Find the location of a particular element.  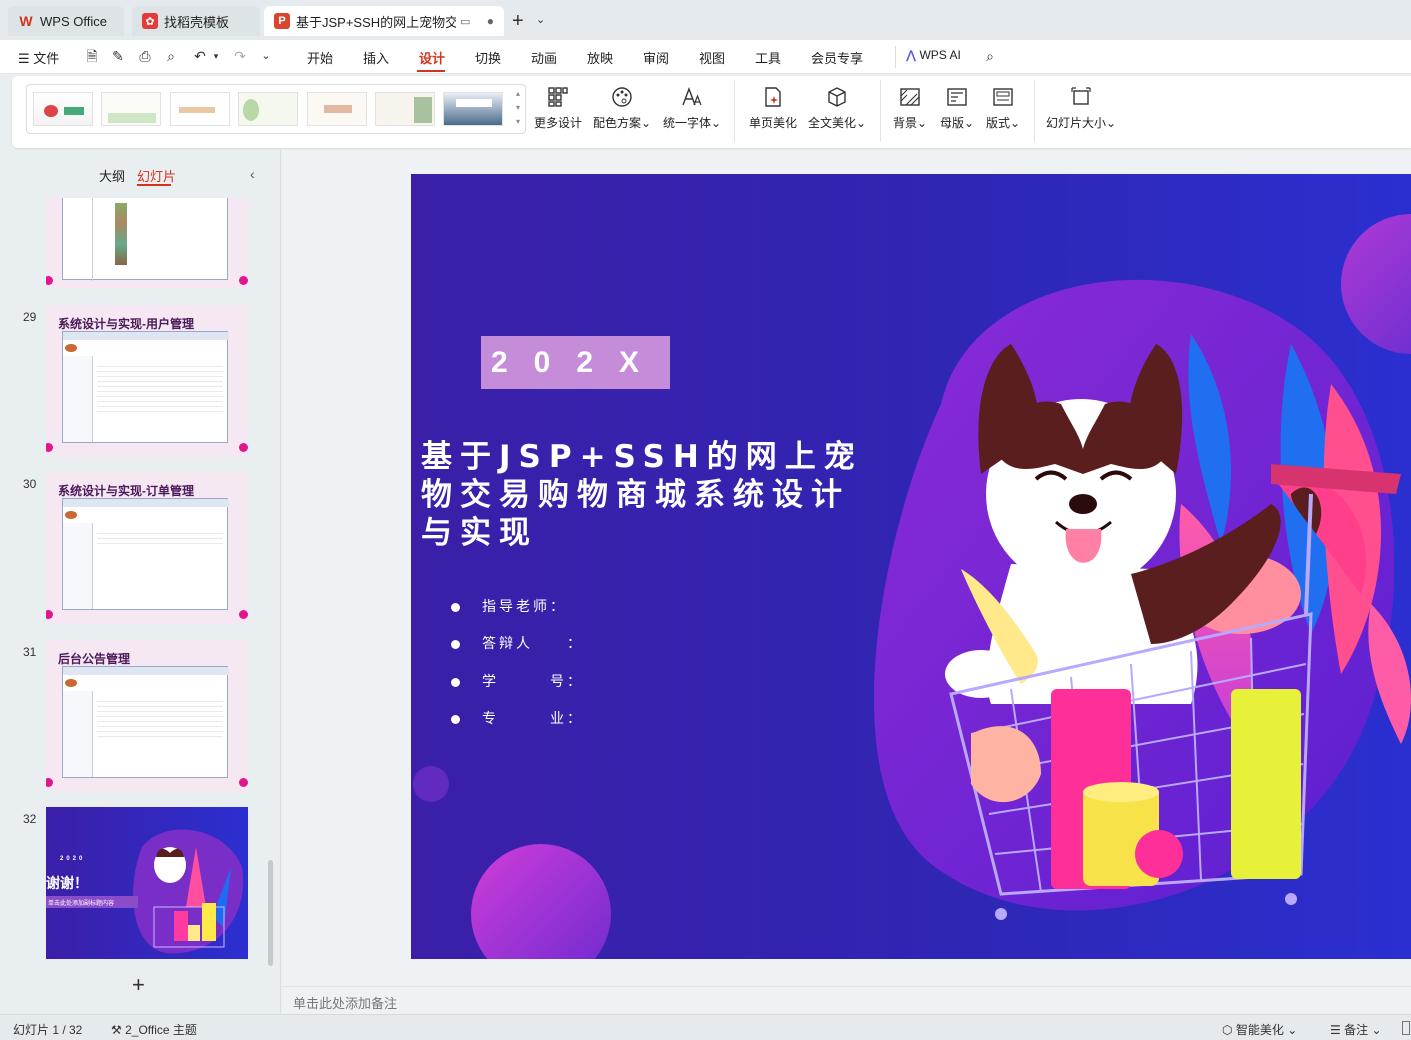

redo-icon: ↷ is located at coordinates (240, 56).